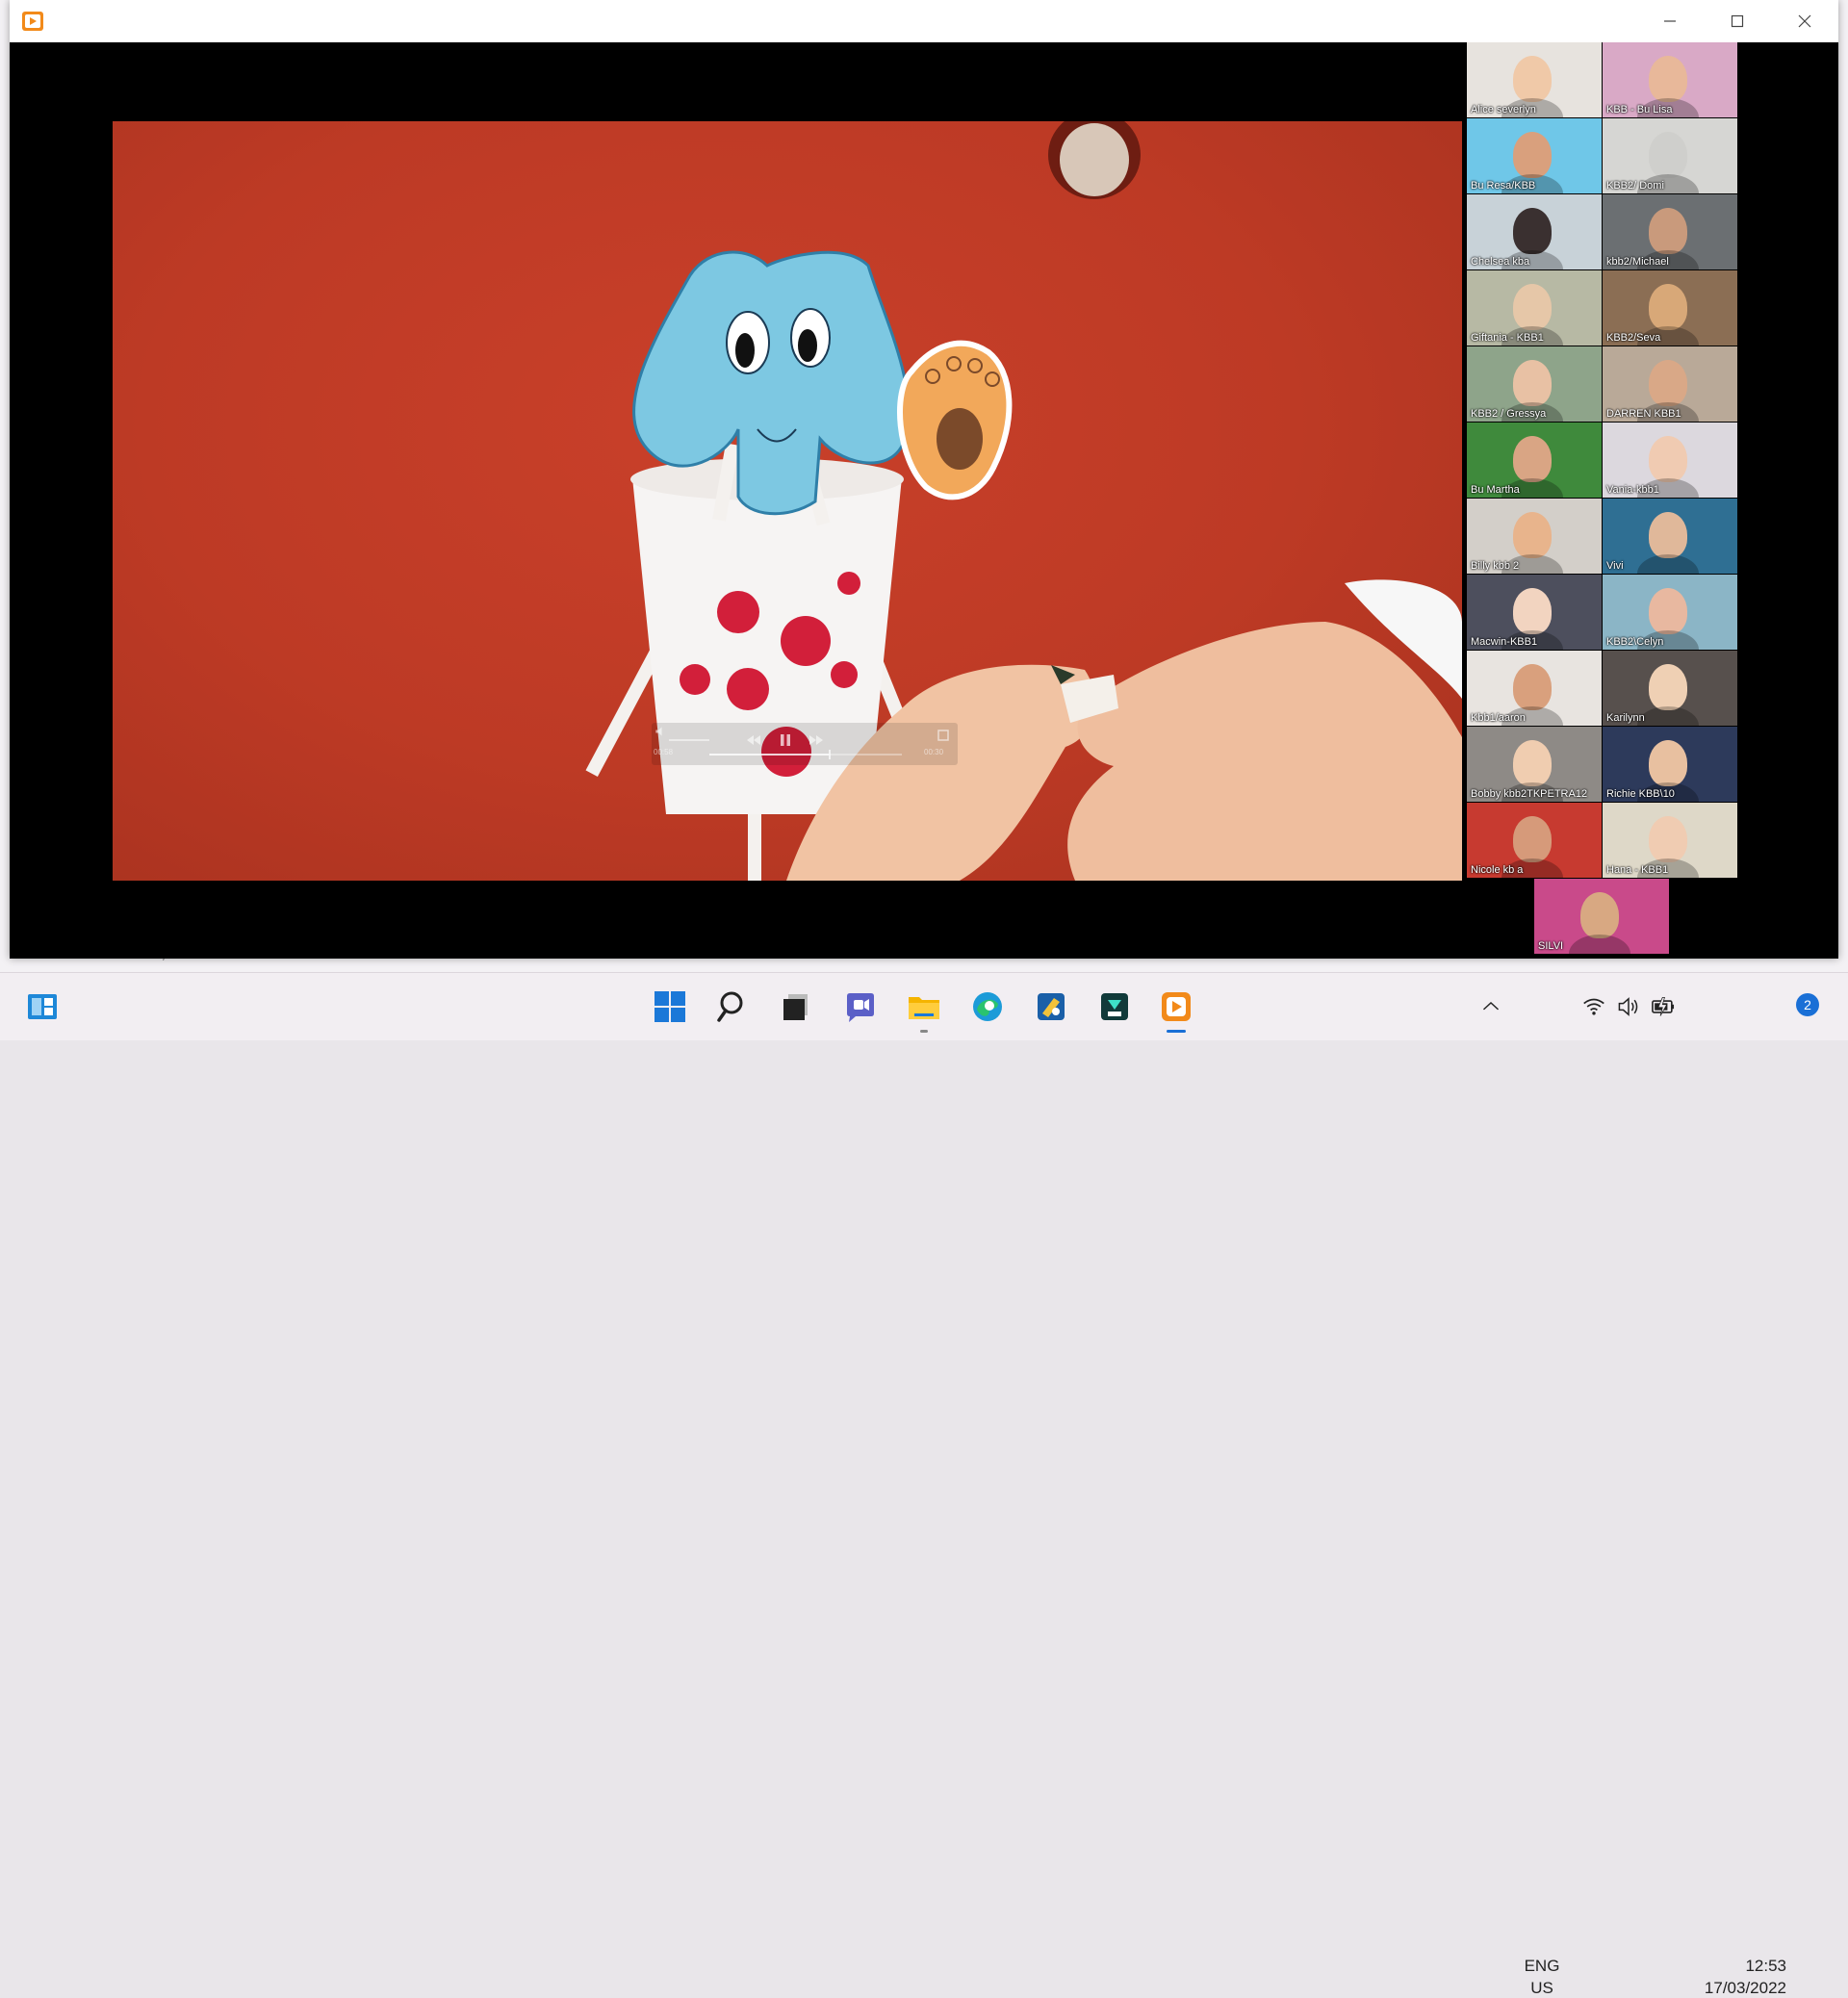 The width and height of the screenshot is (1848, 1998). Describe the element at coordinates (753, 740) in the screenshot. I see `rewind-icon` at that location.